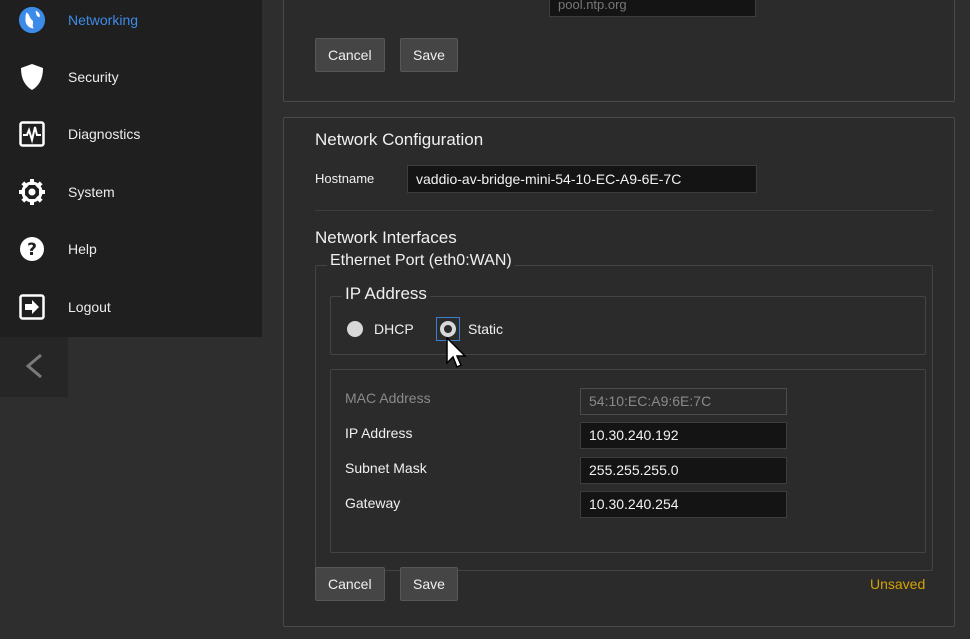 This screenshot has width=970, height=639. I want to click on ip-mode-title: IP Address, so click(386, 294).